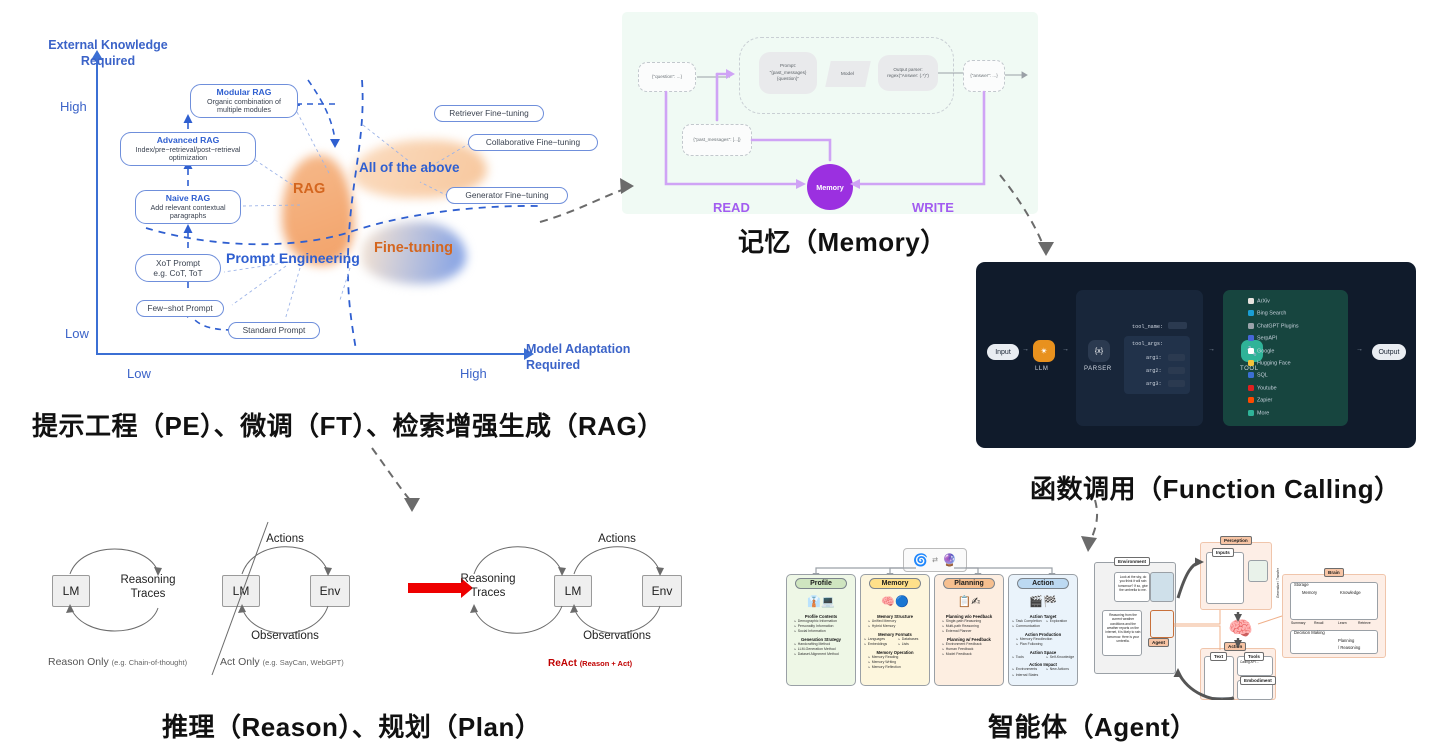  Describe the element at coordinates (1092, 727) in the screenshot. I see `caption-agent: 智能体（Agent）` at that location.